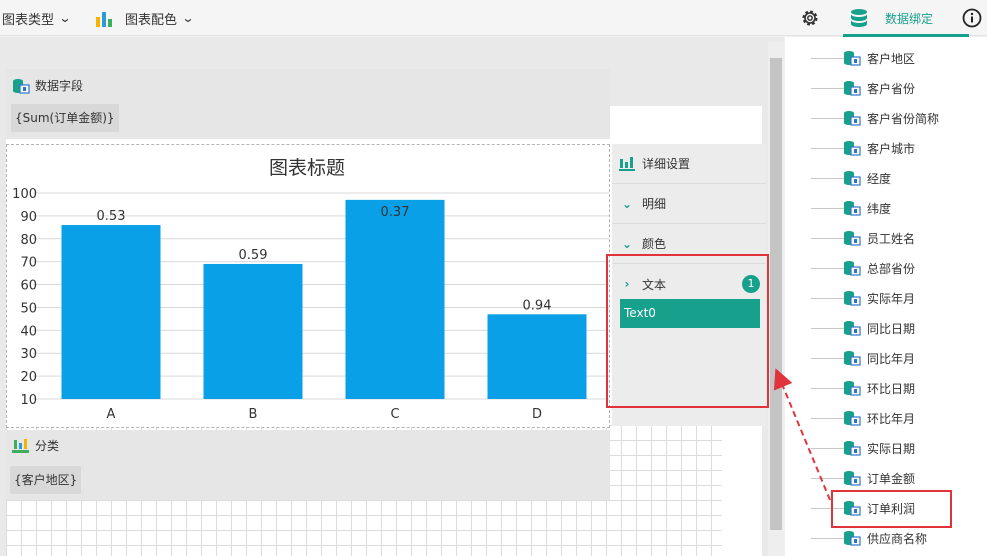 This screenshot has height=556, width=987. I want to click on field-item: 实际年月, so click(886, 298).